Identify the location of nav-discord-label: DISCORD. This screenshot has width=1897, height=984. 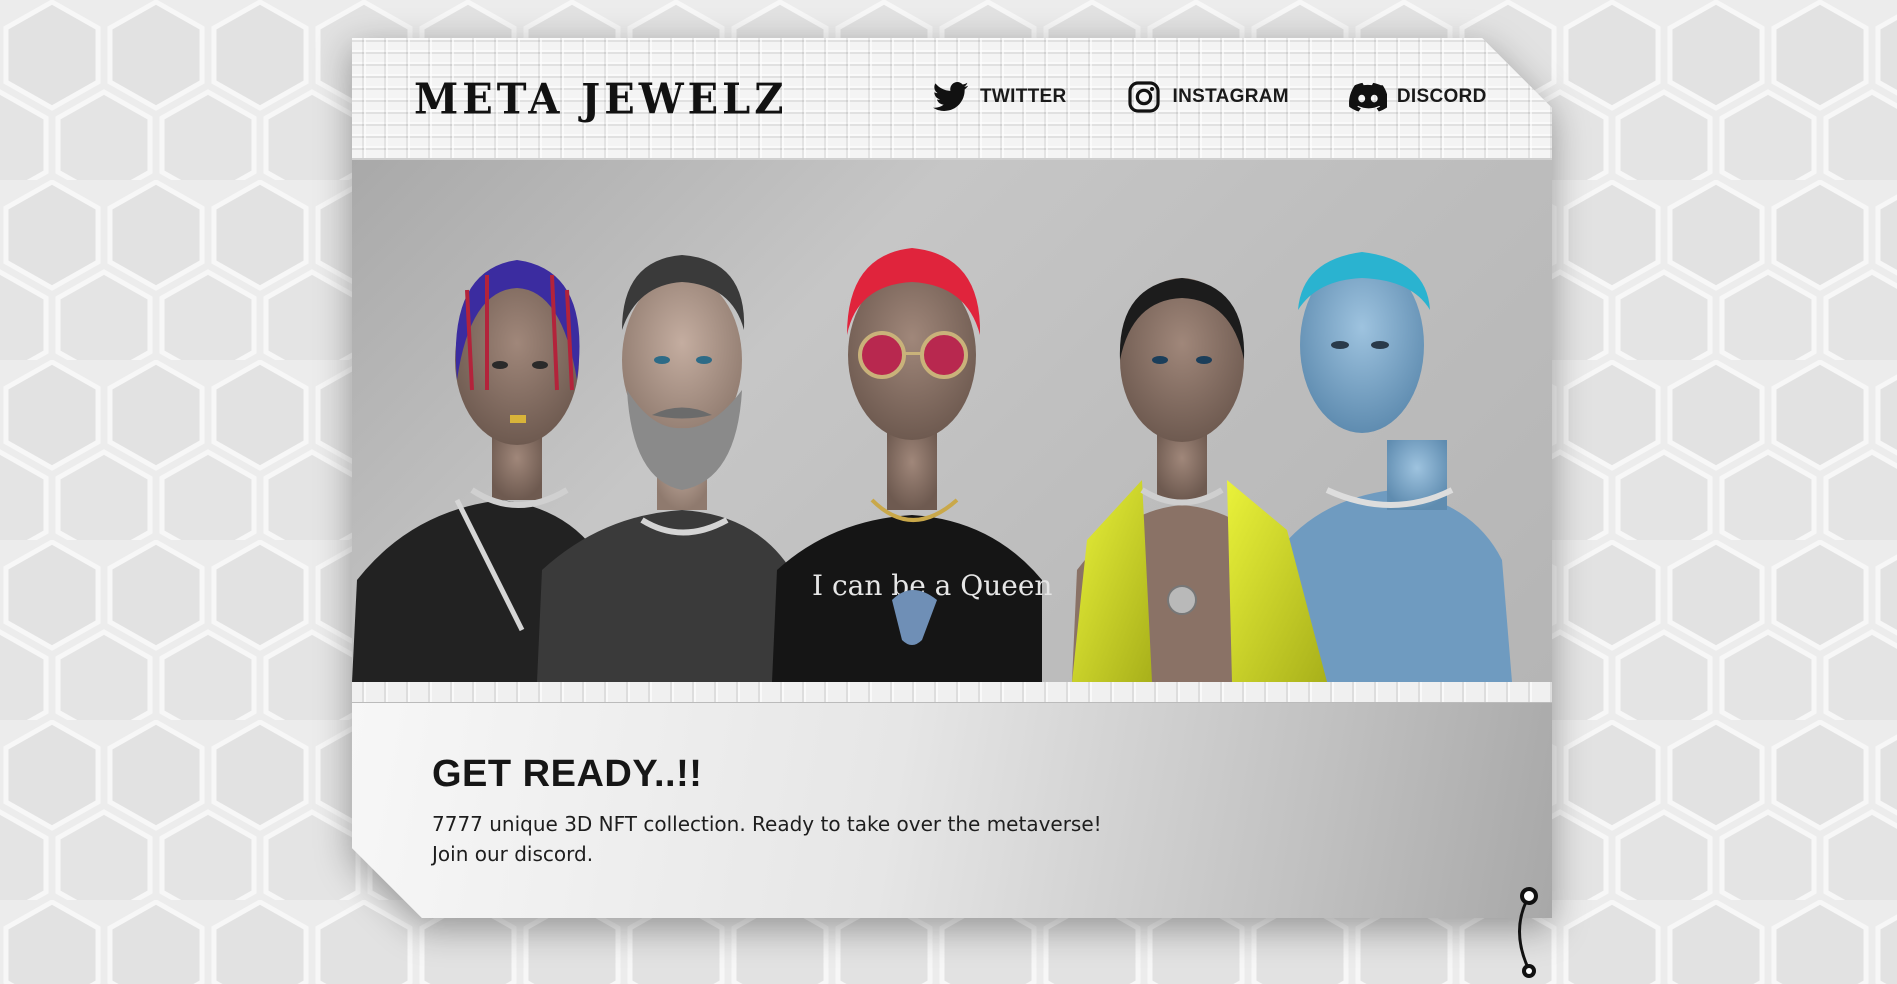
(1441, 96).